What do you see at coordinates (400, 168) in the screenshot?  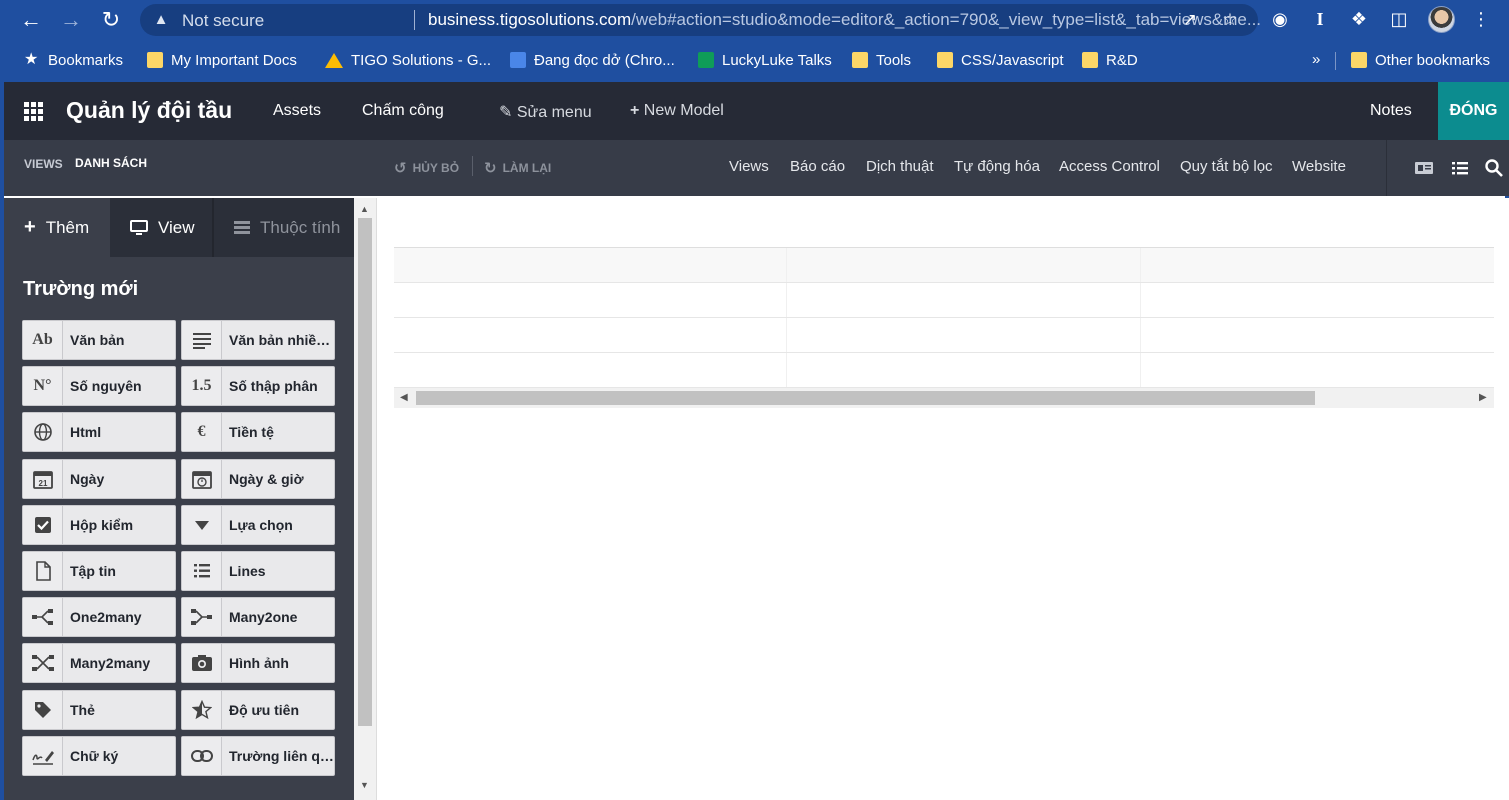 I see `undo-icon: ↺` at bounding box center [400, 168].